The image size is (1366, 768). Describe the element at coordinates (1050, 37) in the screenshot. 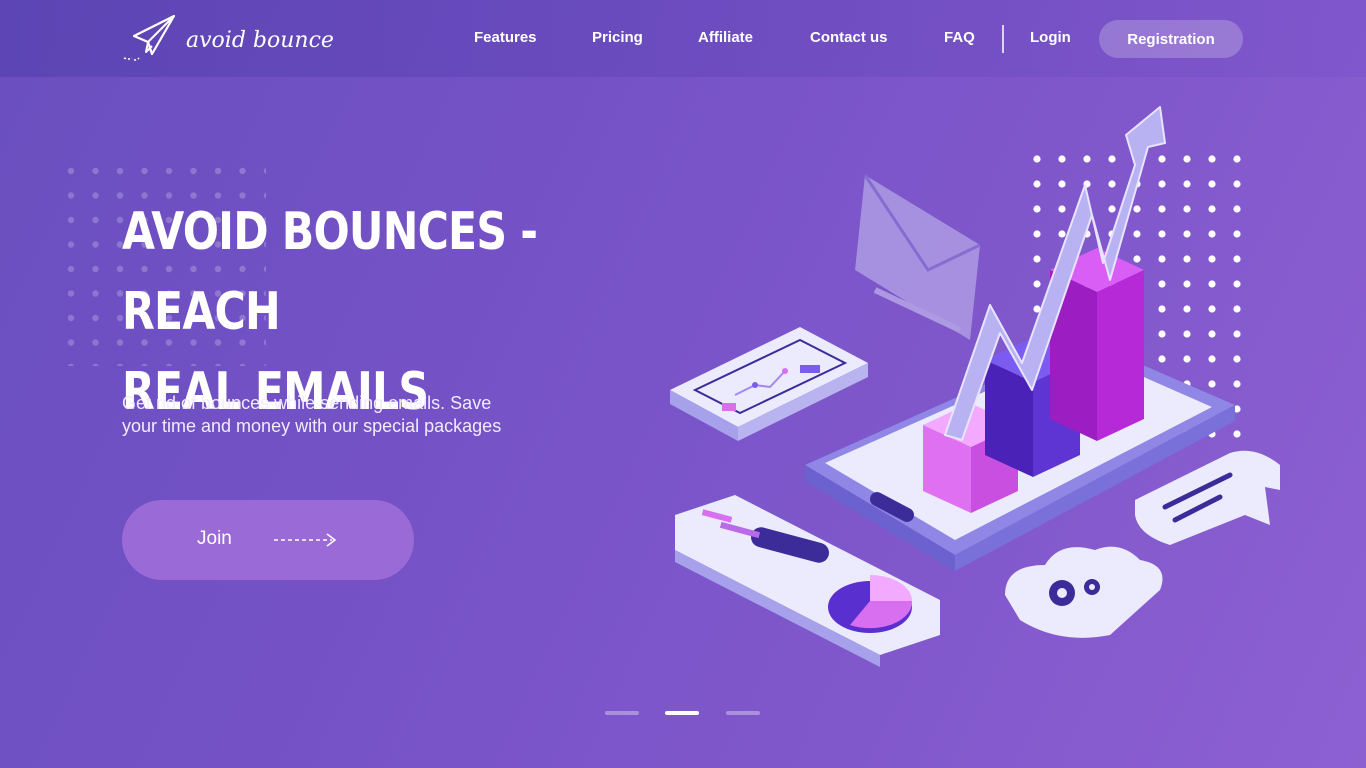

I see `nav-login: Login` at that location.